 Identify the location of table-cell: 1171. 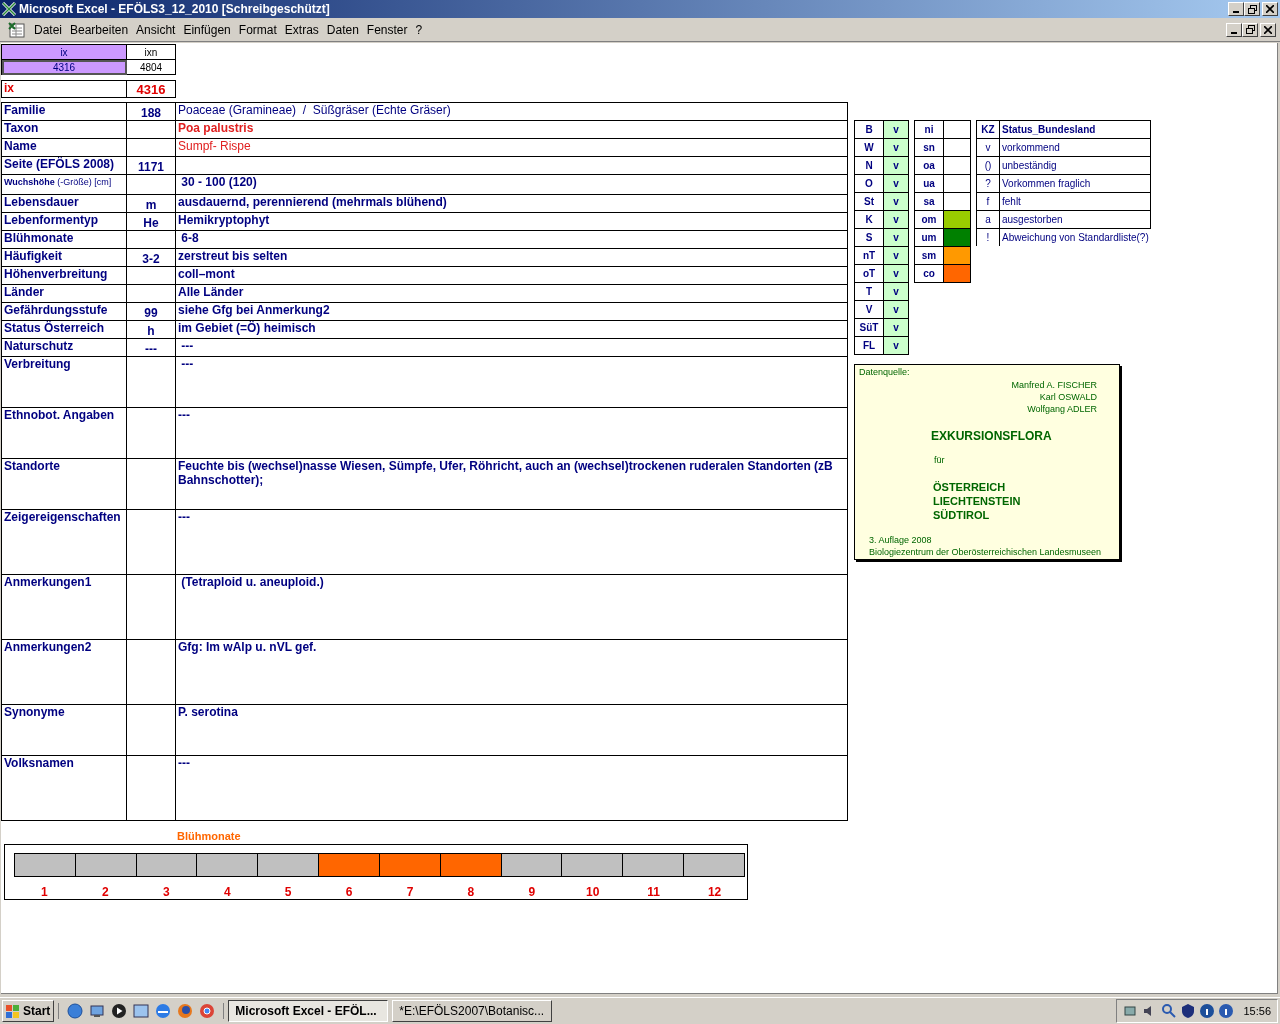
(151, 165).